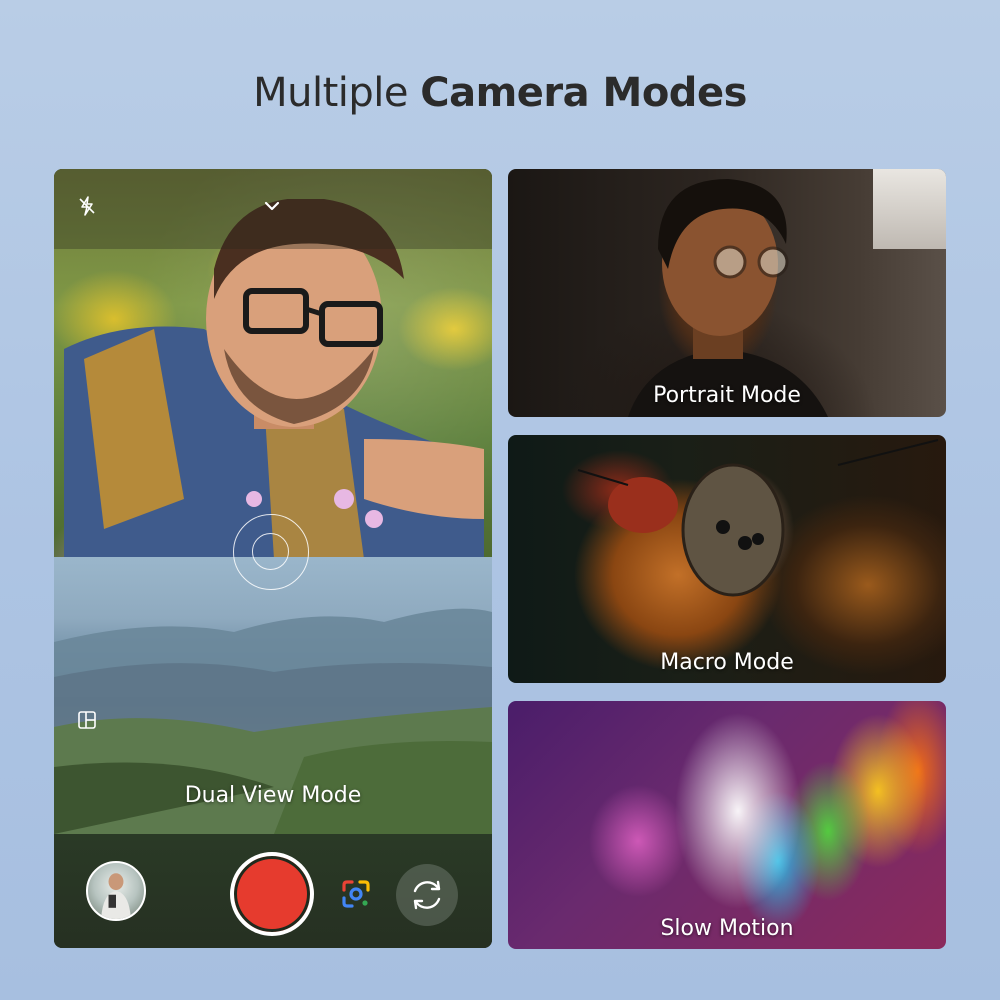 This screenshot has height=1000, width=1000. I want to click on macro-photo, so click(758, 518).